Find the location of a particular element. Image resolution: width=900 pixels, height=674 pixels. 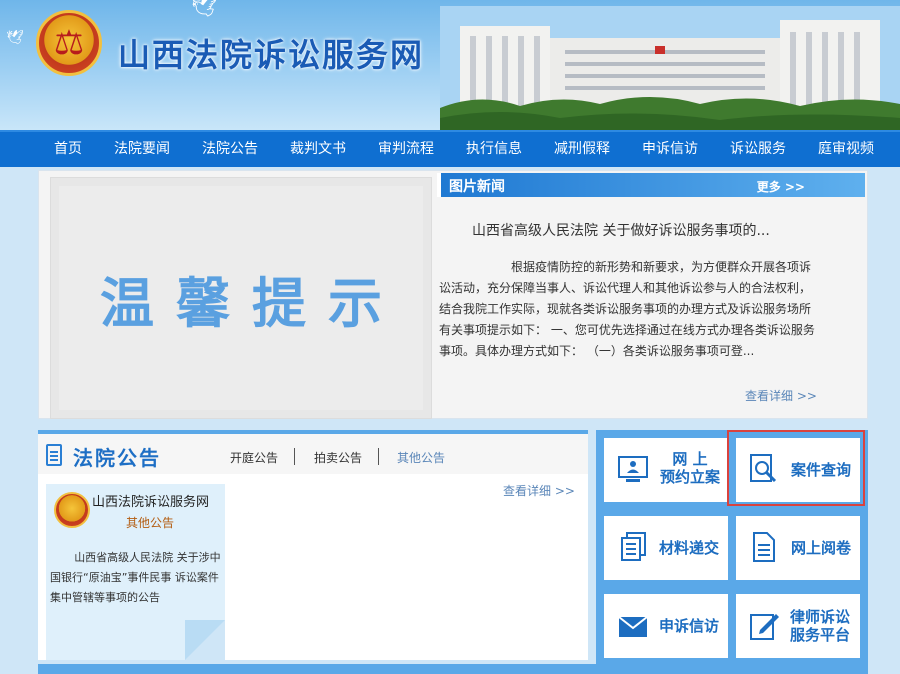

nav-item-court-notices: 法院公告 is located at coordinates (230, 149).